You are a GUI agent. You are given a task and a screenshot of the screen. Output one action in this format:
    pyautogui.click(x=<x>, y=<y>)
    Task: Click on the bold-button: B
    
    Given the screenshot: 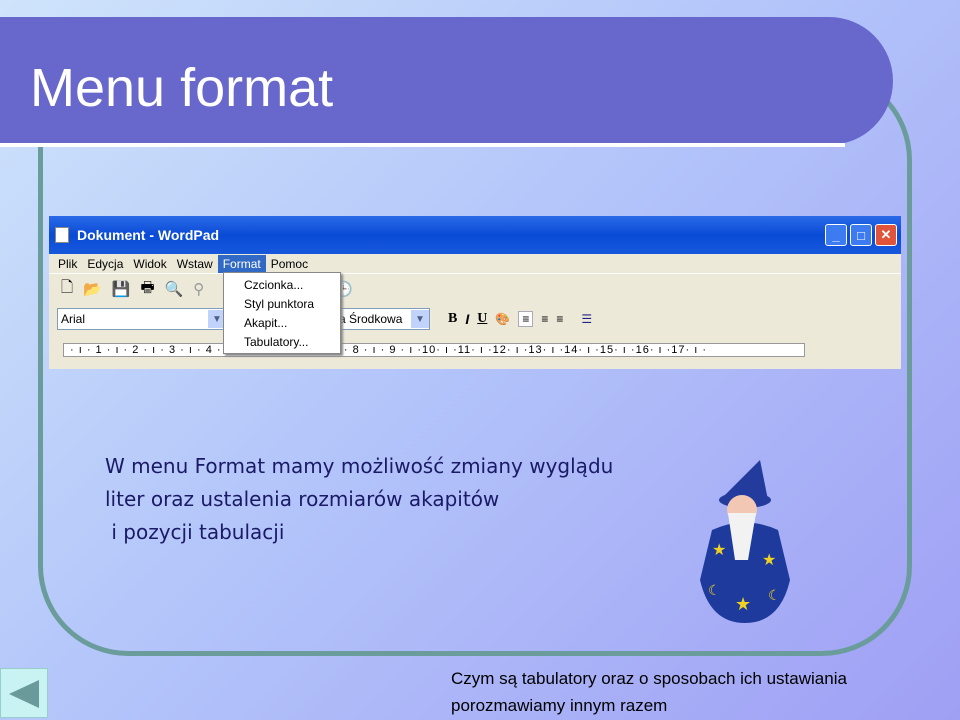 What is the action you would take?
    pyautogui.click(x=452, y=319)
    